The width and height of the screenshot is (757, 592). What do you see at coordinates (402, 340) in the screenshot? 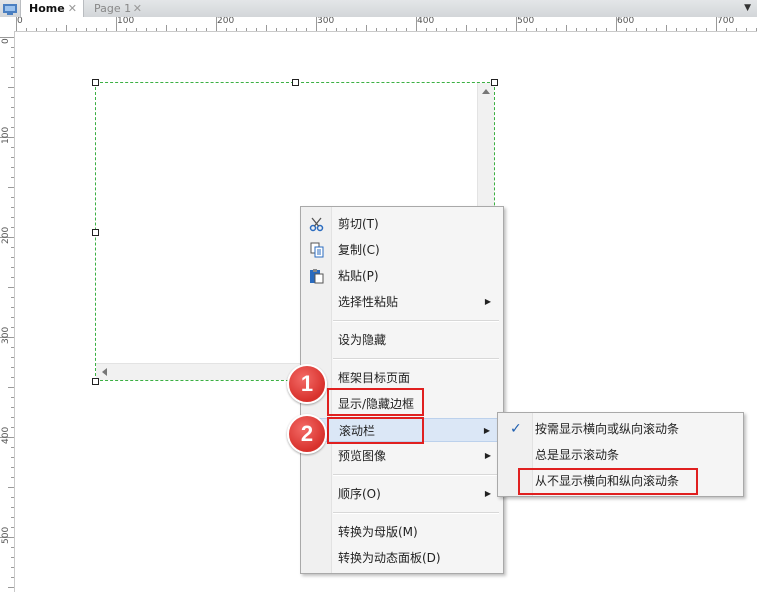
I see `menu-item-set-hidden: 设为隐藏` at bounding box center [402, 340].